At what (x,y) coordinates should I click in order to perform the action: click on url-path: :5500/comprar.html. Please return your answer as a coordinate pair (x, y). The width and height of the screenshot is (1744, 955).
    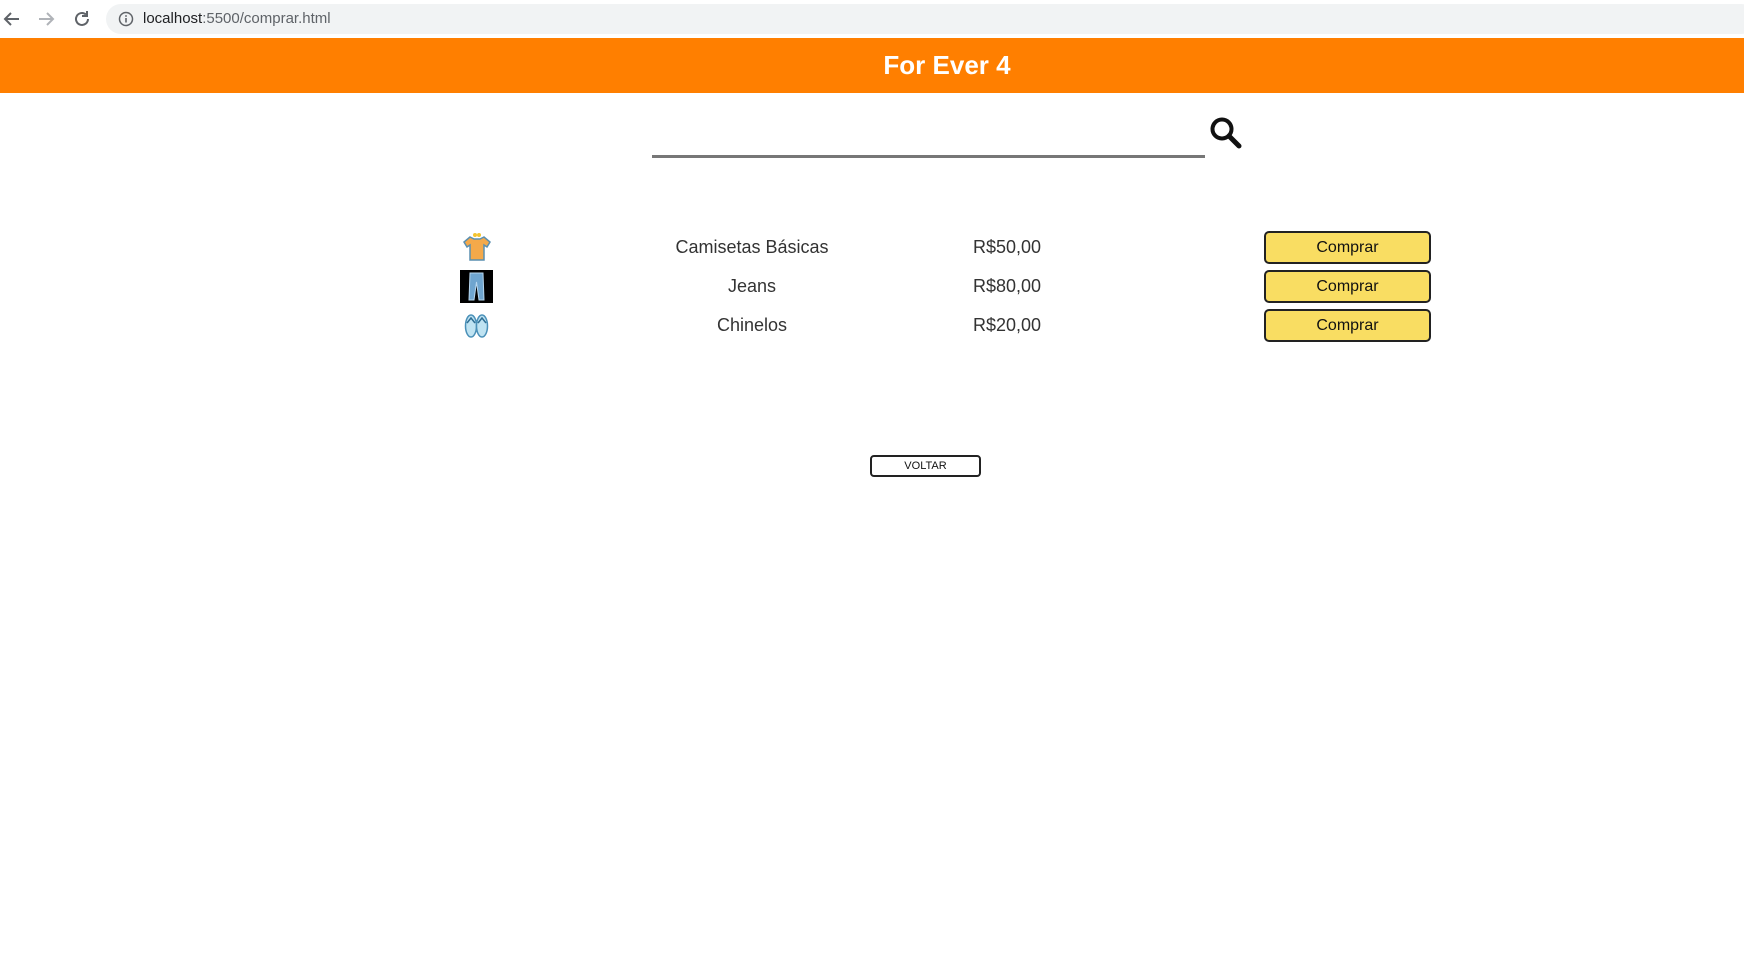
    Looking at the image, I should click on (266, 18).